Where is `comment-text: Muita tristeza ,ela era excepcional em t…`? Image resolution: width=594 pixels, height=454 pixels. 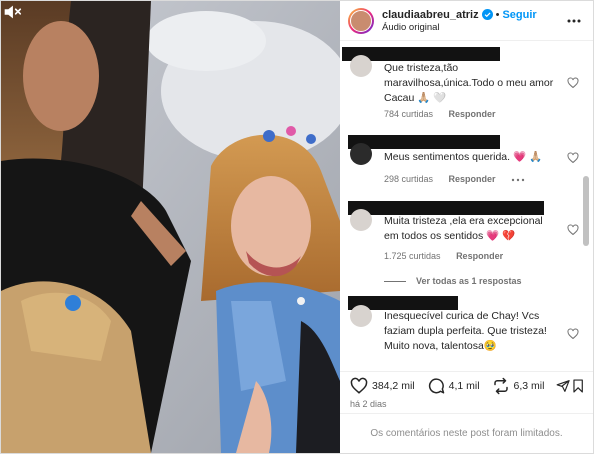 comment-text: Muita tristeza ,ela era excepcional em t… is located at coordinates (463, 228).